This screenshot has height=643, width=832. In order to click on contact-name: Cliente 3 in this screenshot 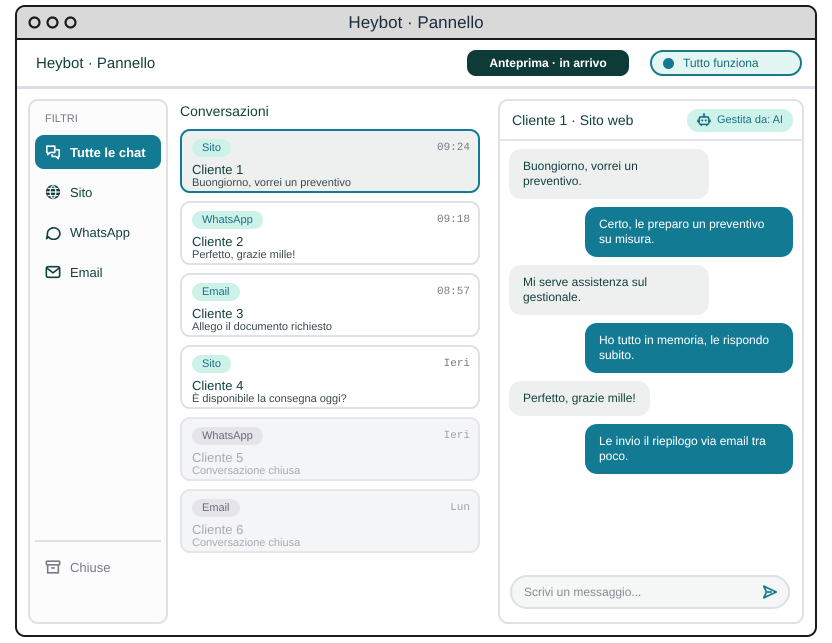, I will do `click(218, 313)`.